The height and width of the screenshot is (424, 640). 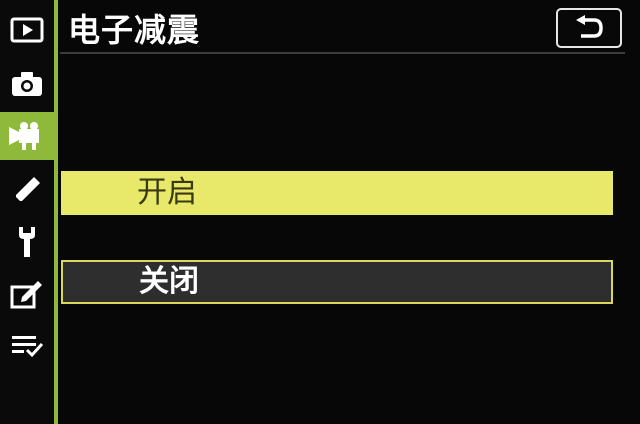 I want to click on wrench-icon, so click(x=27, y=242).